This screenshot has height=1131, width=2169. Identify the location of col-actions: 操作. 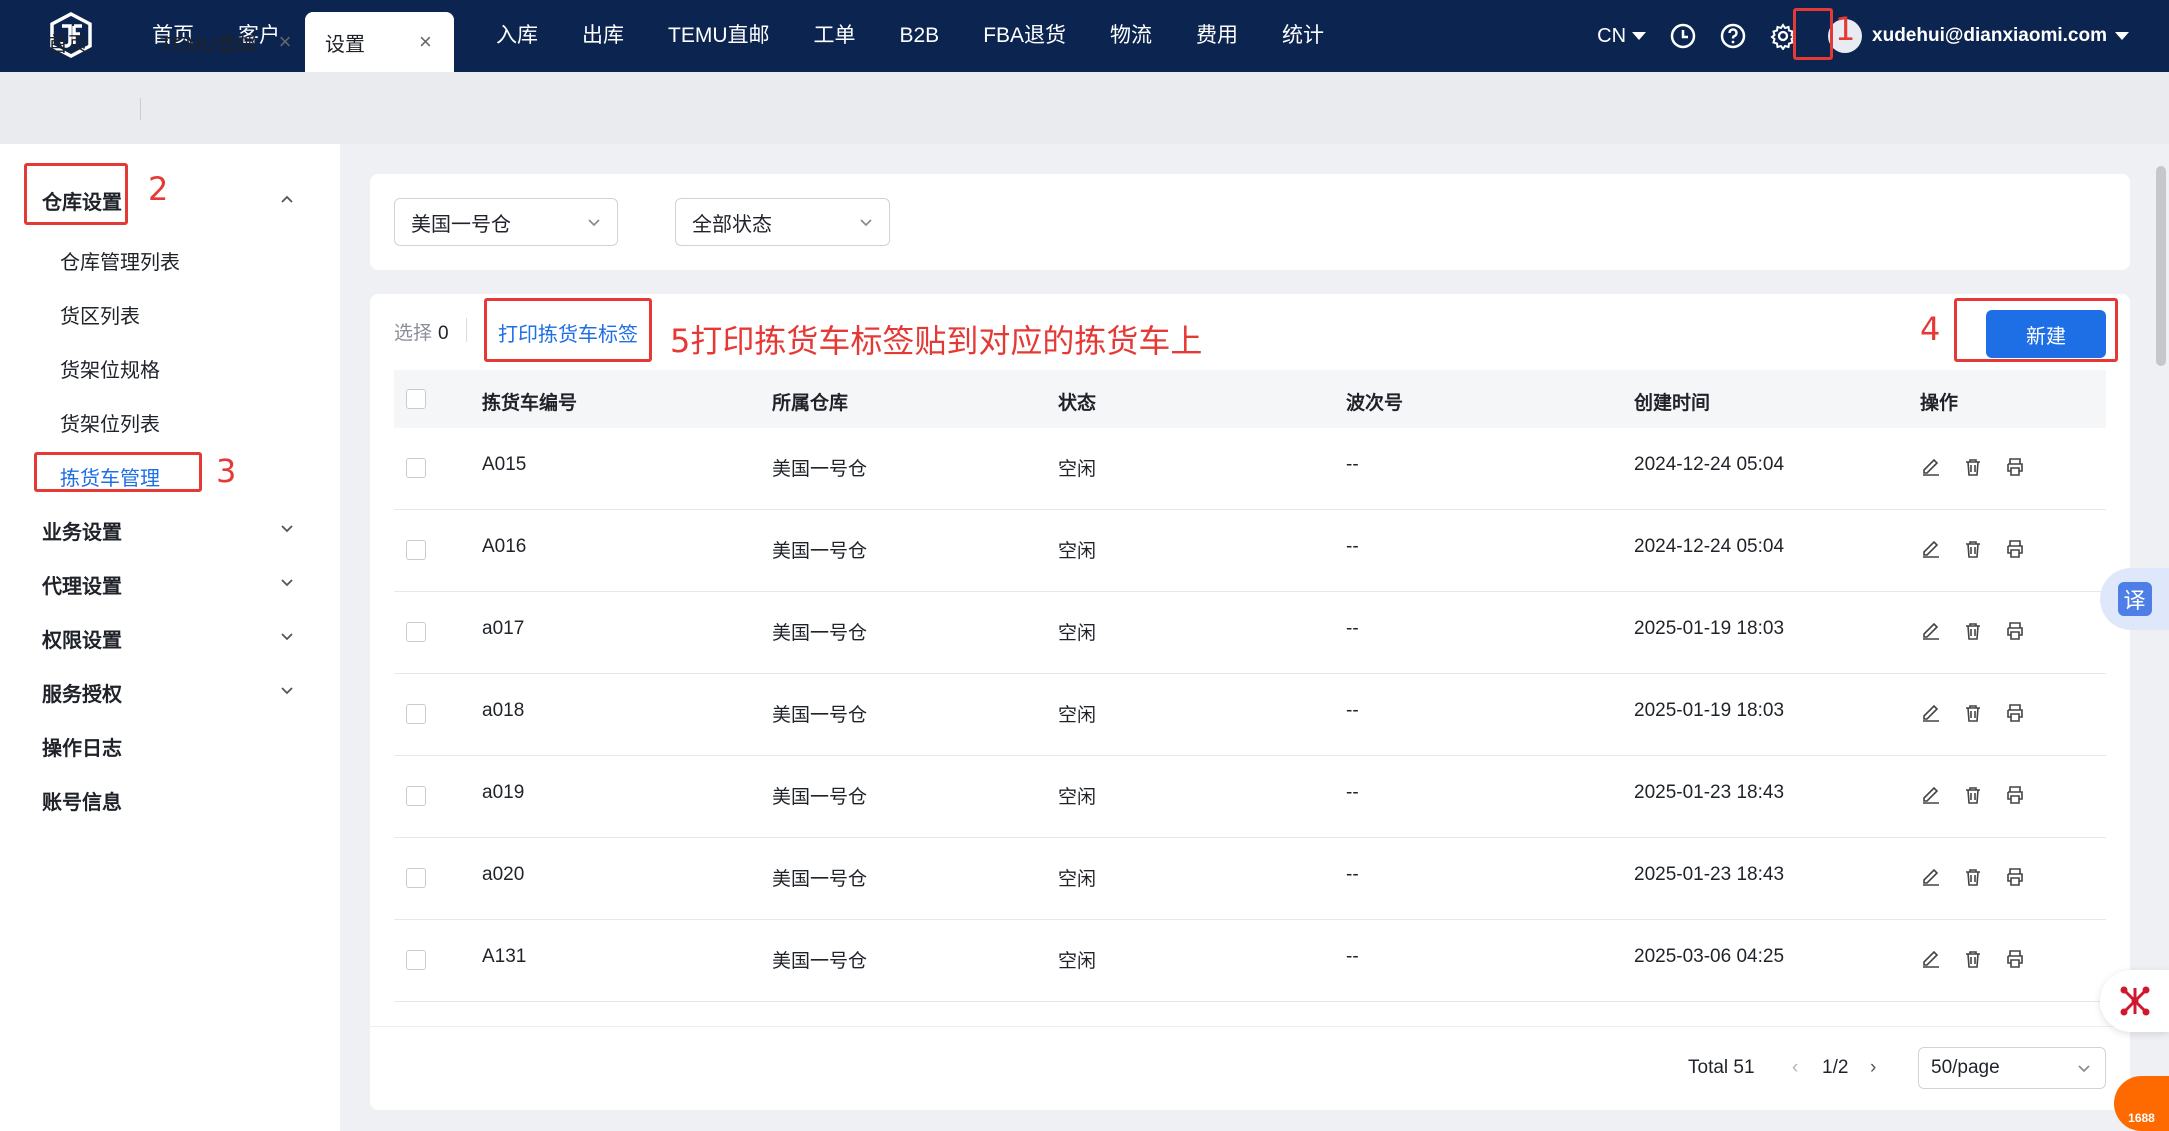
(1939, 403).